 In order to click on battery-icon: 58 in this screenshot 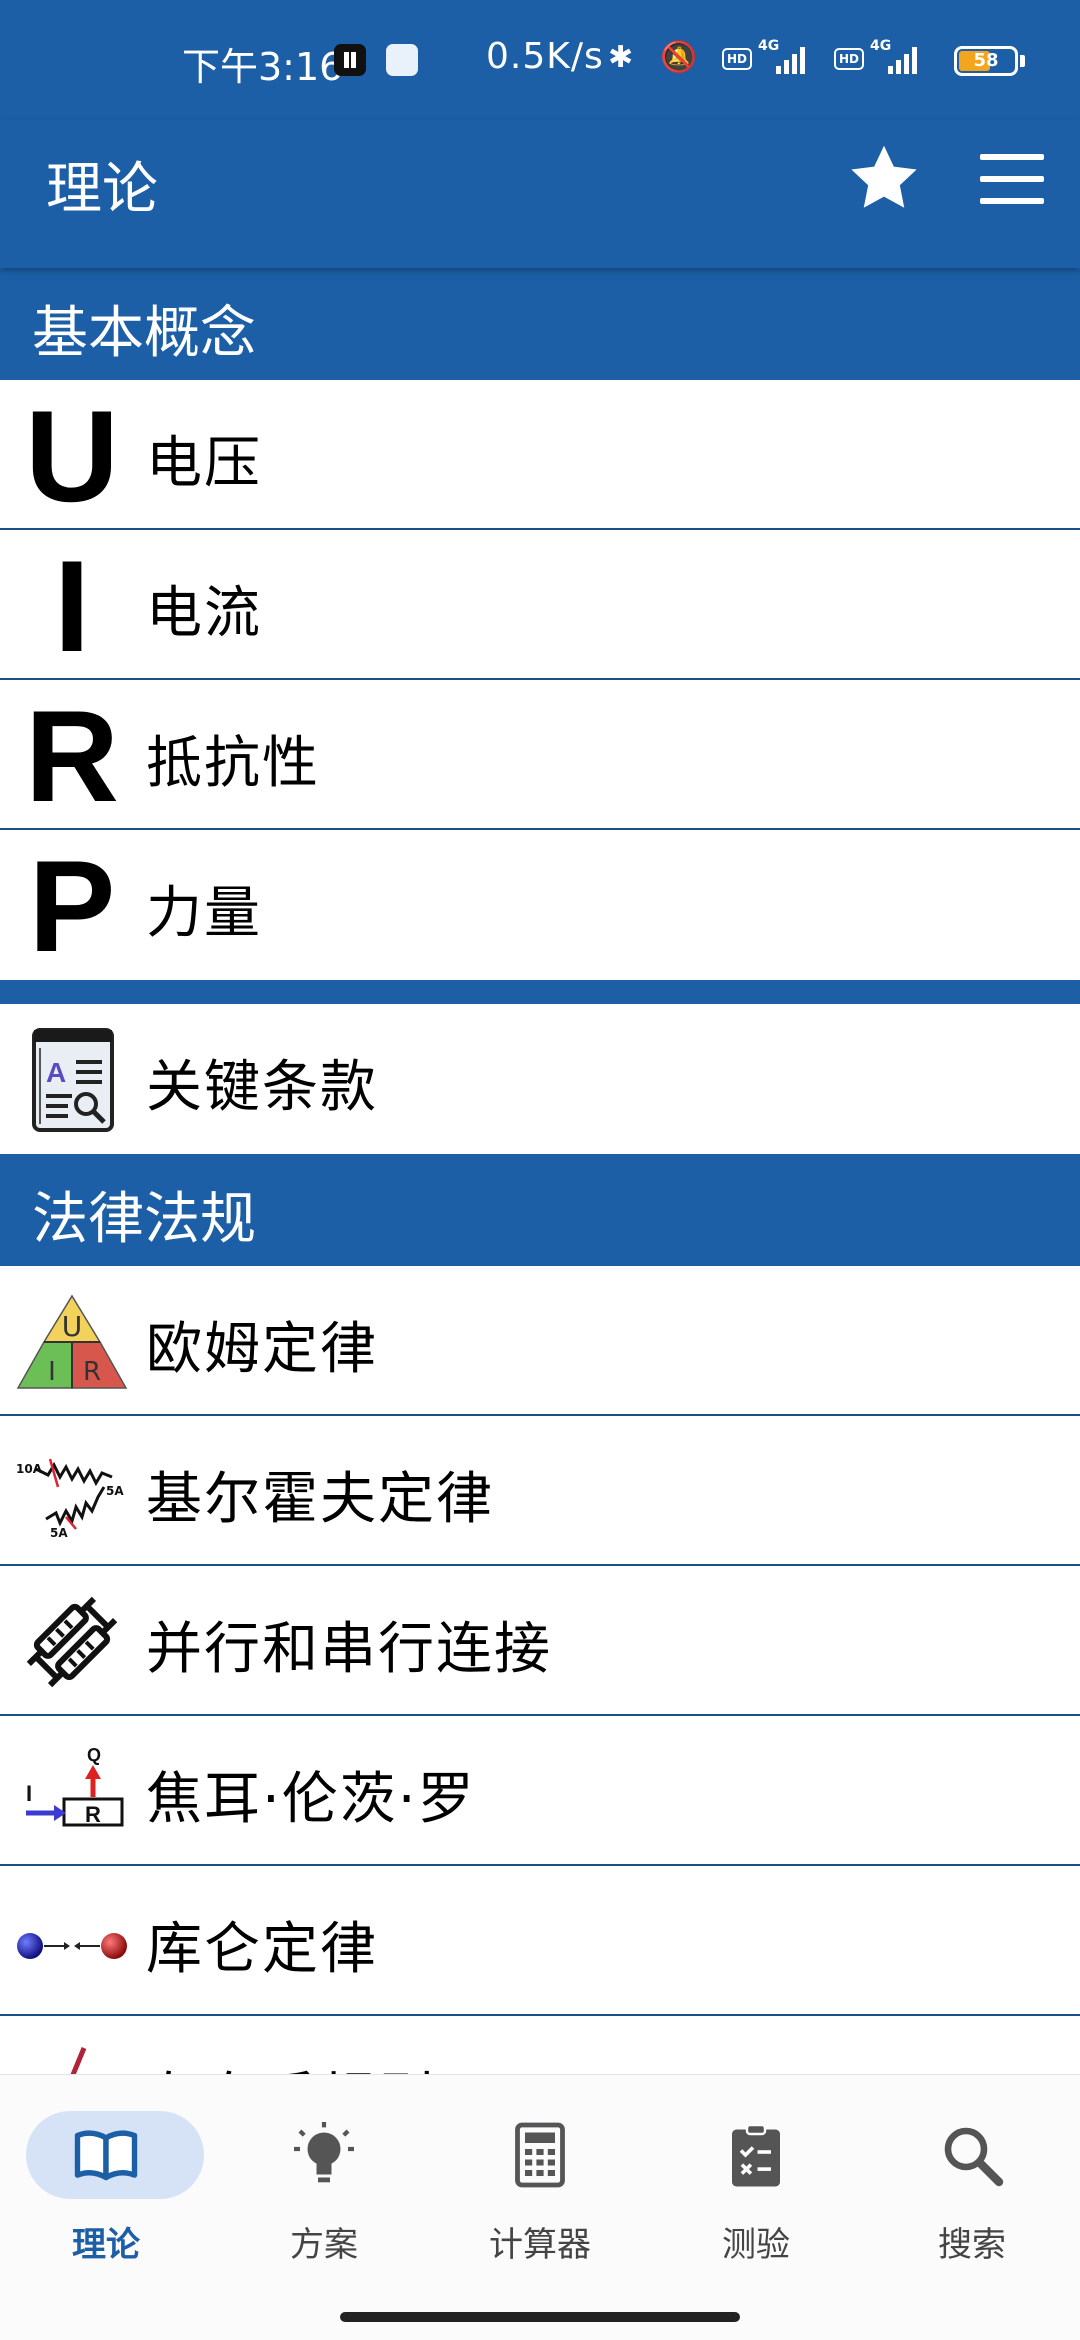, I will do `click(986, 61)`.